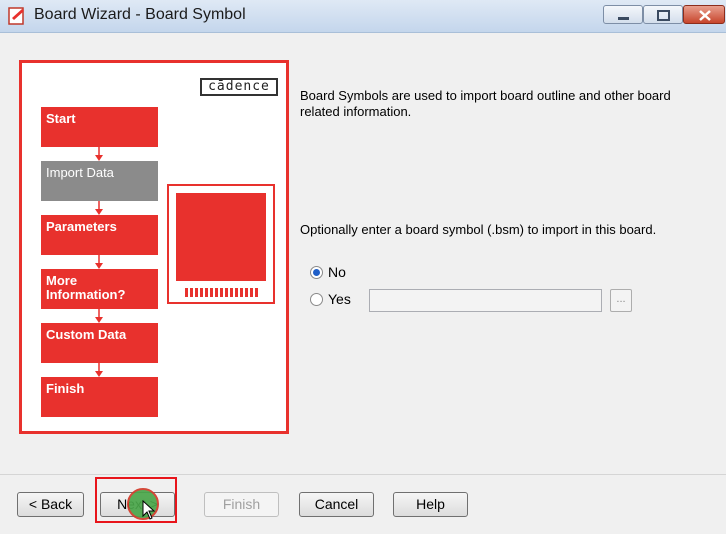 This screenshot has height=534, width=726. Describe the element at coordinates (316, 299) in the screenshot. I see `yes-radio` at that location.